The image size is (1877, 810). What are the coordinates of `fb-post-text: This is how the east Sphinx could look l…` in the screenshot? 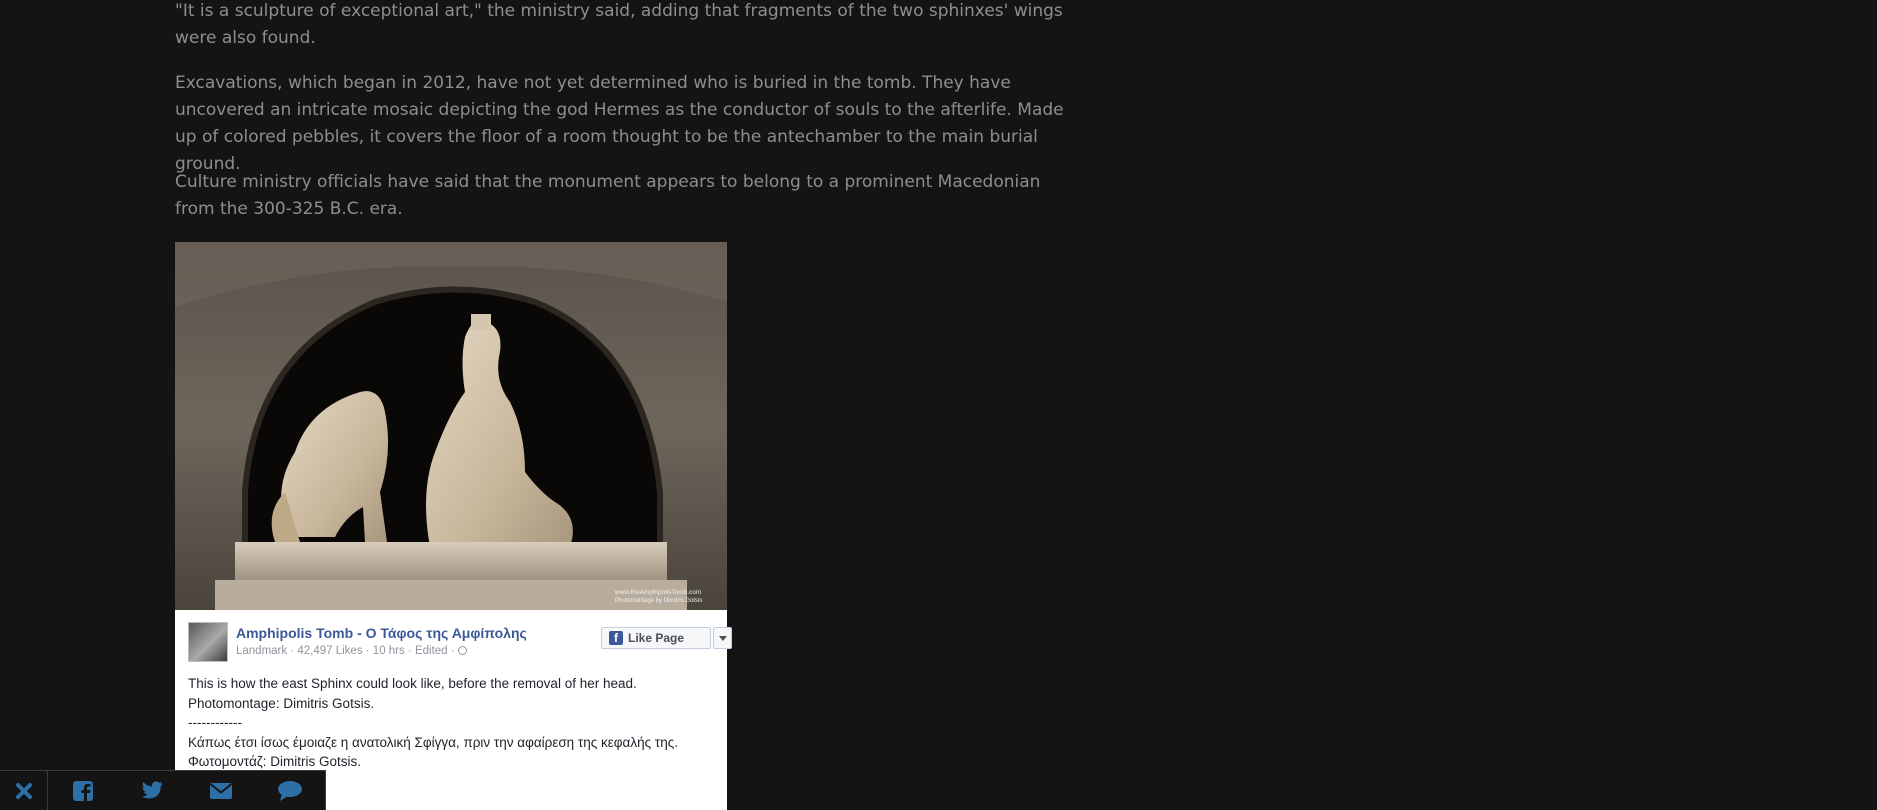 It's located at (453, 723).